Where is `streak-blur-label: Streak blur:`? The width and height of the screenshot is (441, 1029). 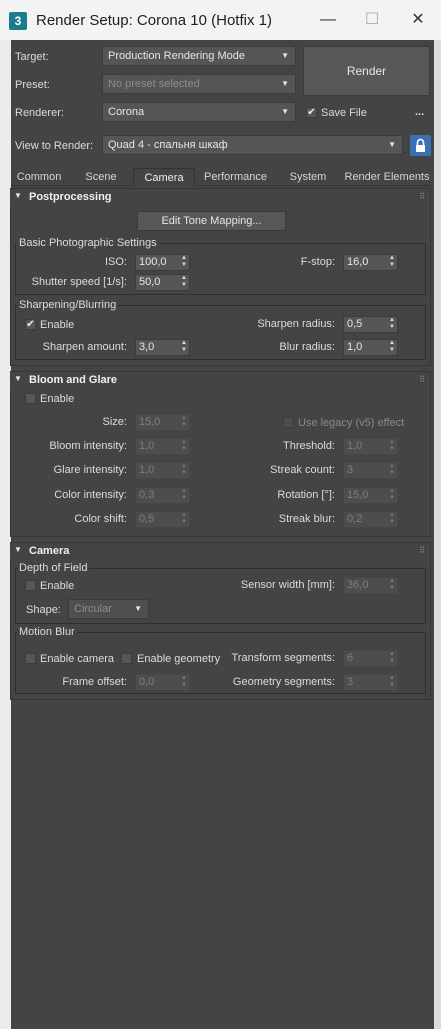
streak-blur-label: Streak blur: is located at coordinates (306, 519).